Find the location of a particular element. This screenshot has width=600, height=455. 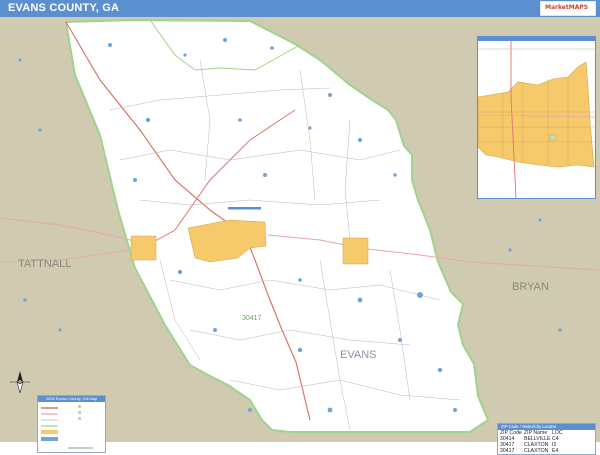

publisher-logo: MarketMAPS is located at coordinates (568, 8).